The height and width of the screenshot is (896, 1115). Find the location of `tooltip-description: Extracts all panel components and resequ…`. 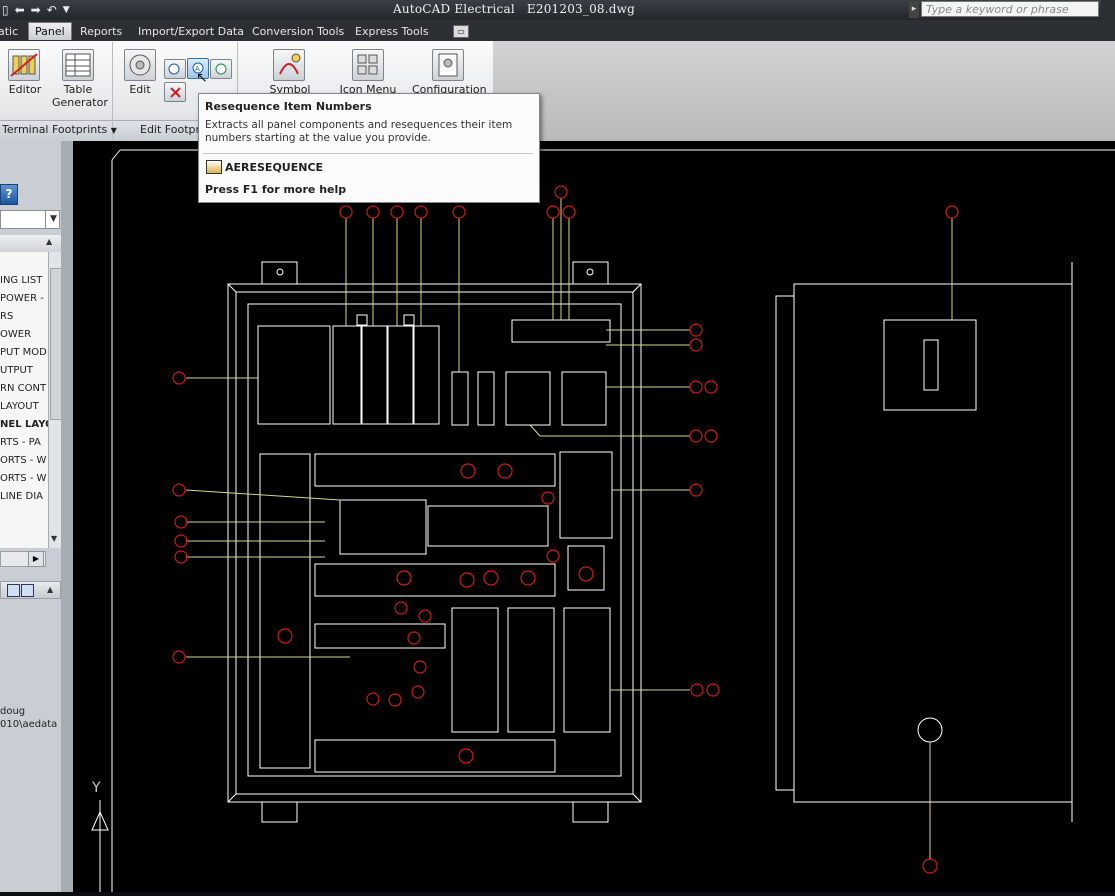

tooltip-description: Extracts all panel components and resequ… is located at coordinates (359, 131).